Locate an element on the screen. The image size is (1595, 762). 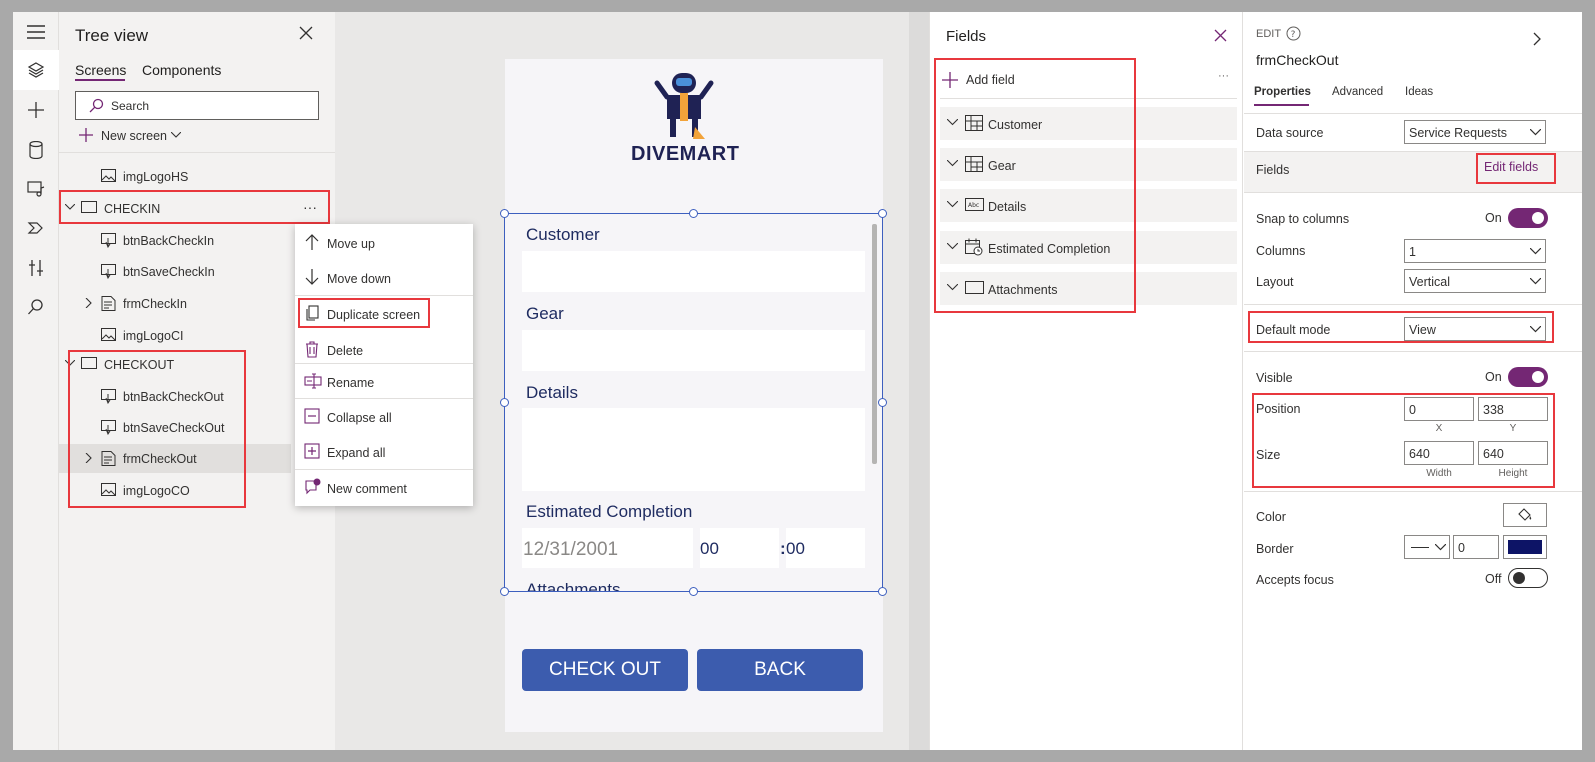
plus-icon is located at coordinates (86, 135).